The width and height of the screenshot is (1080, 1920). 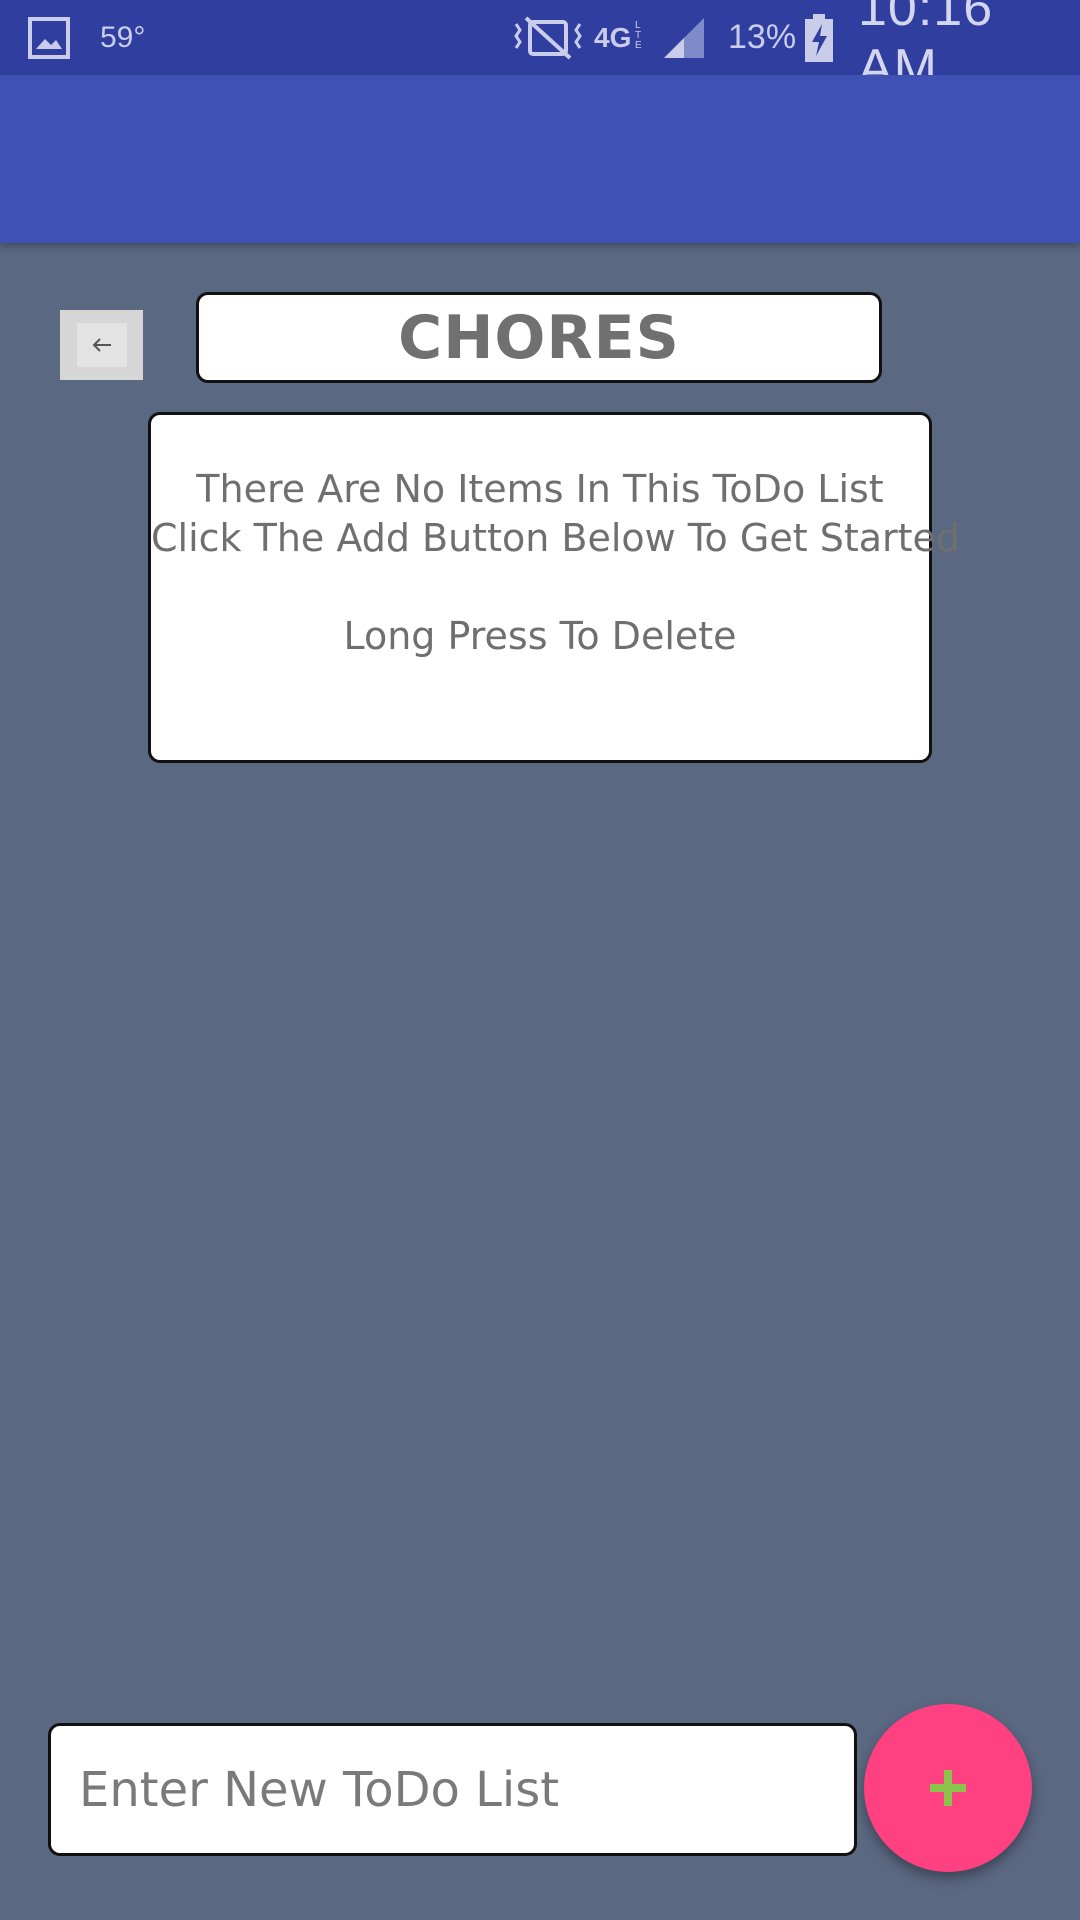 What do you see at coordinates (638, 45) in the screenshot?
I see `svg-text: E` at bounding box center [638, 45].